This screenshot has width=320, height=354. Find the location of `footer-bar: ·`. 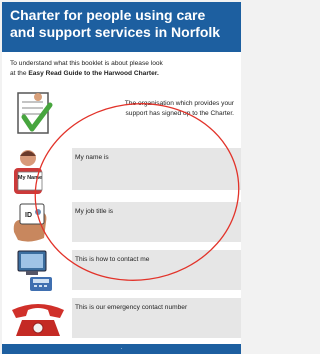

footer-bar: · is located at coordinates (121, 349).